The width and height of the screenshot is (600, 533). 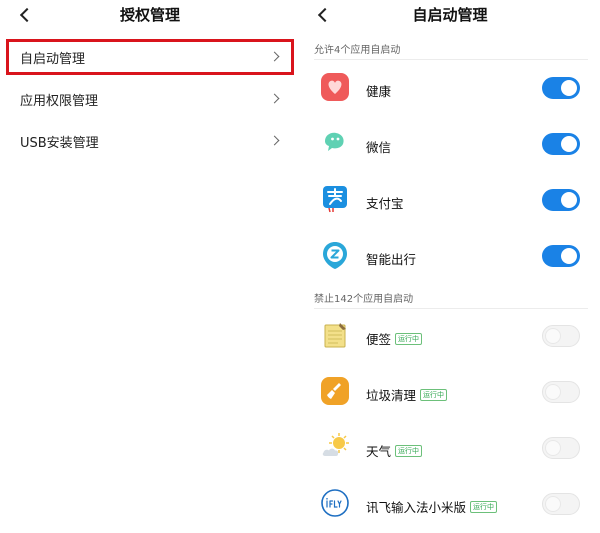 I want to click on wechat-icon, so click(x=334, y=141).